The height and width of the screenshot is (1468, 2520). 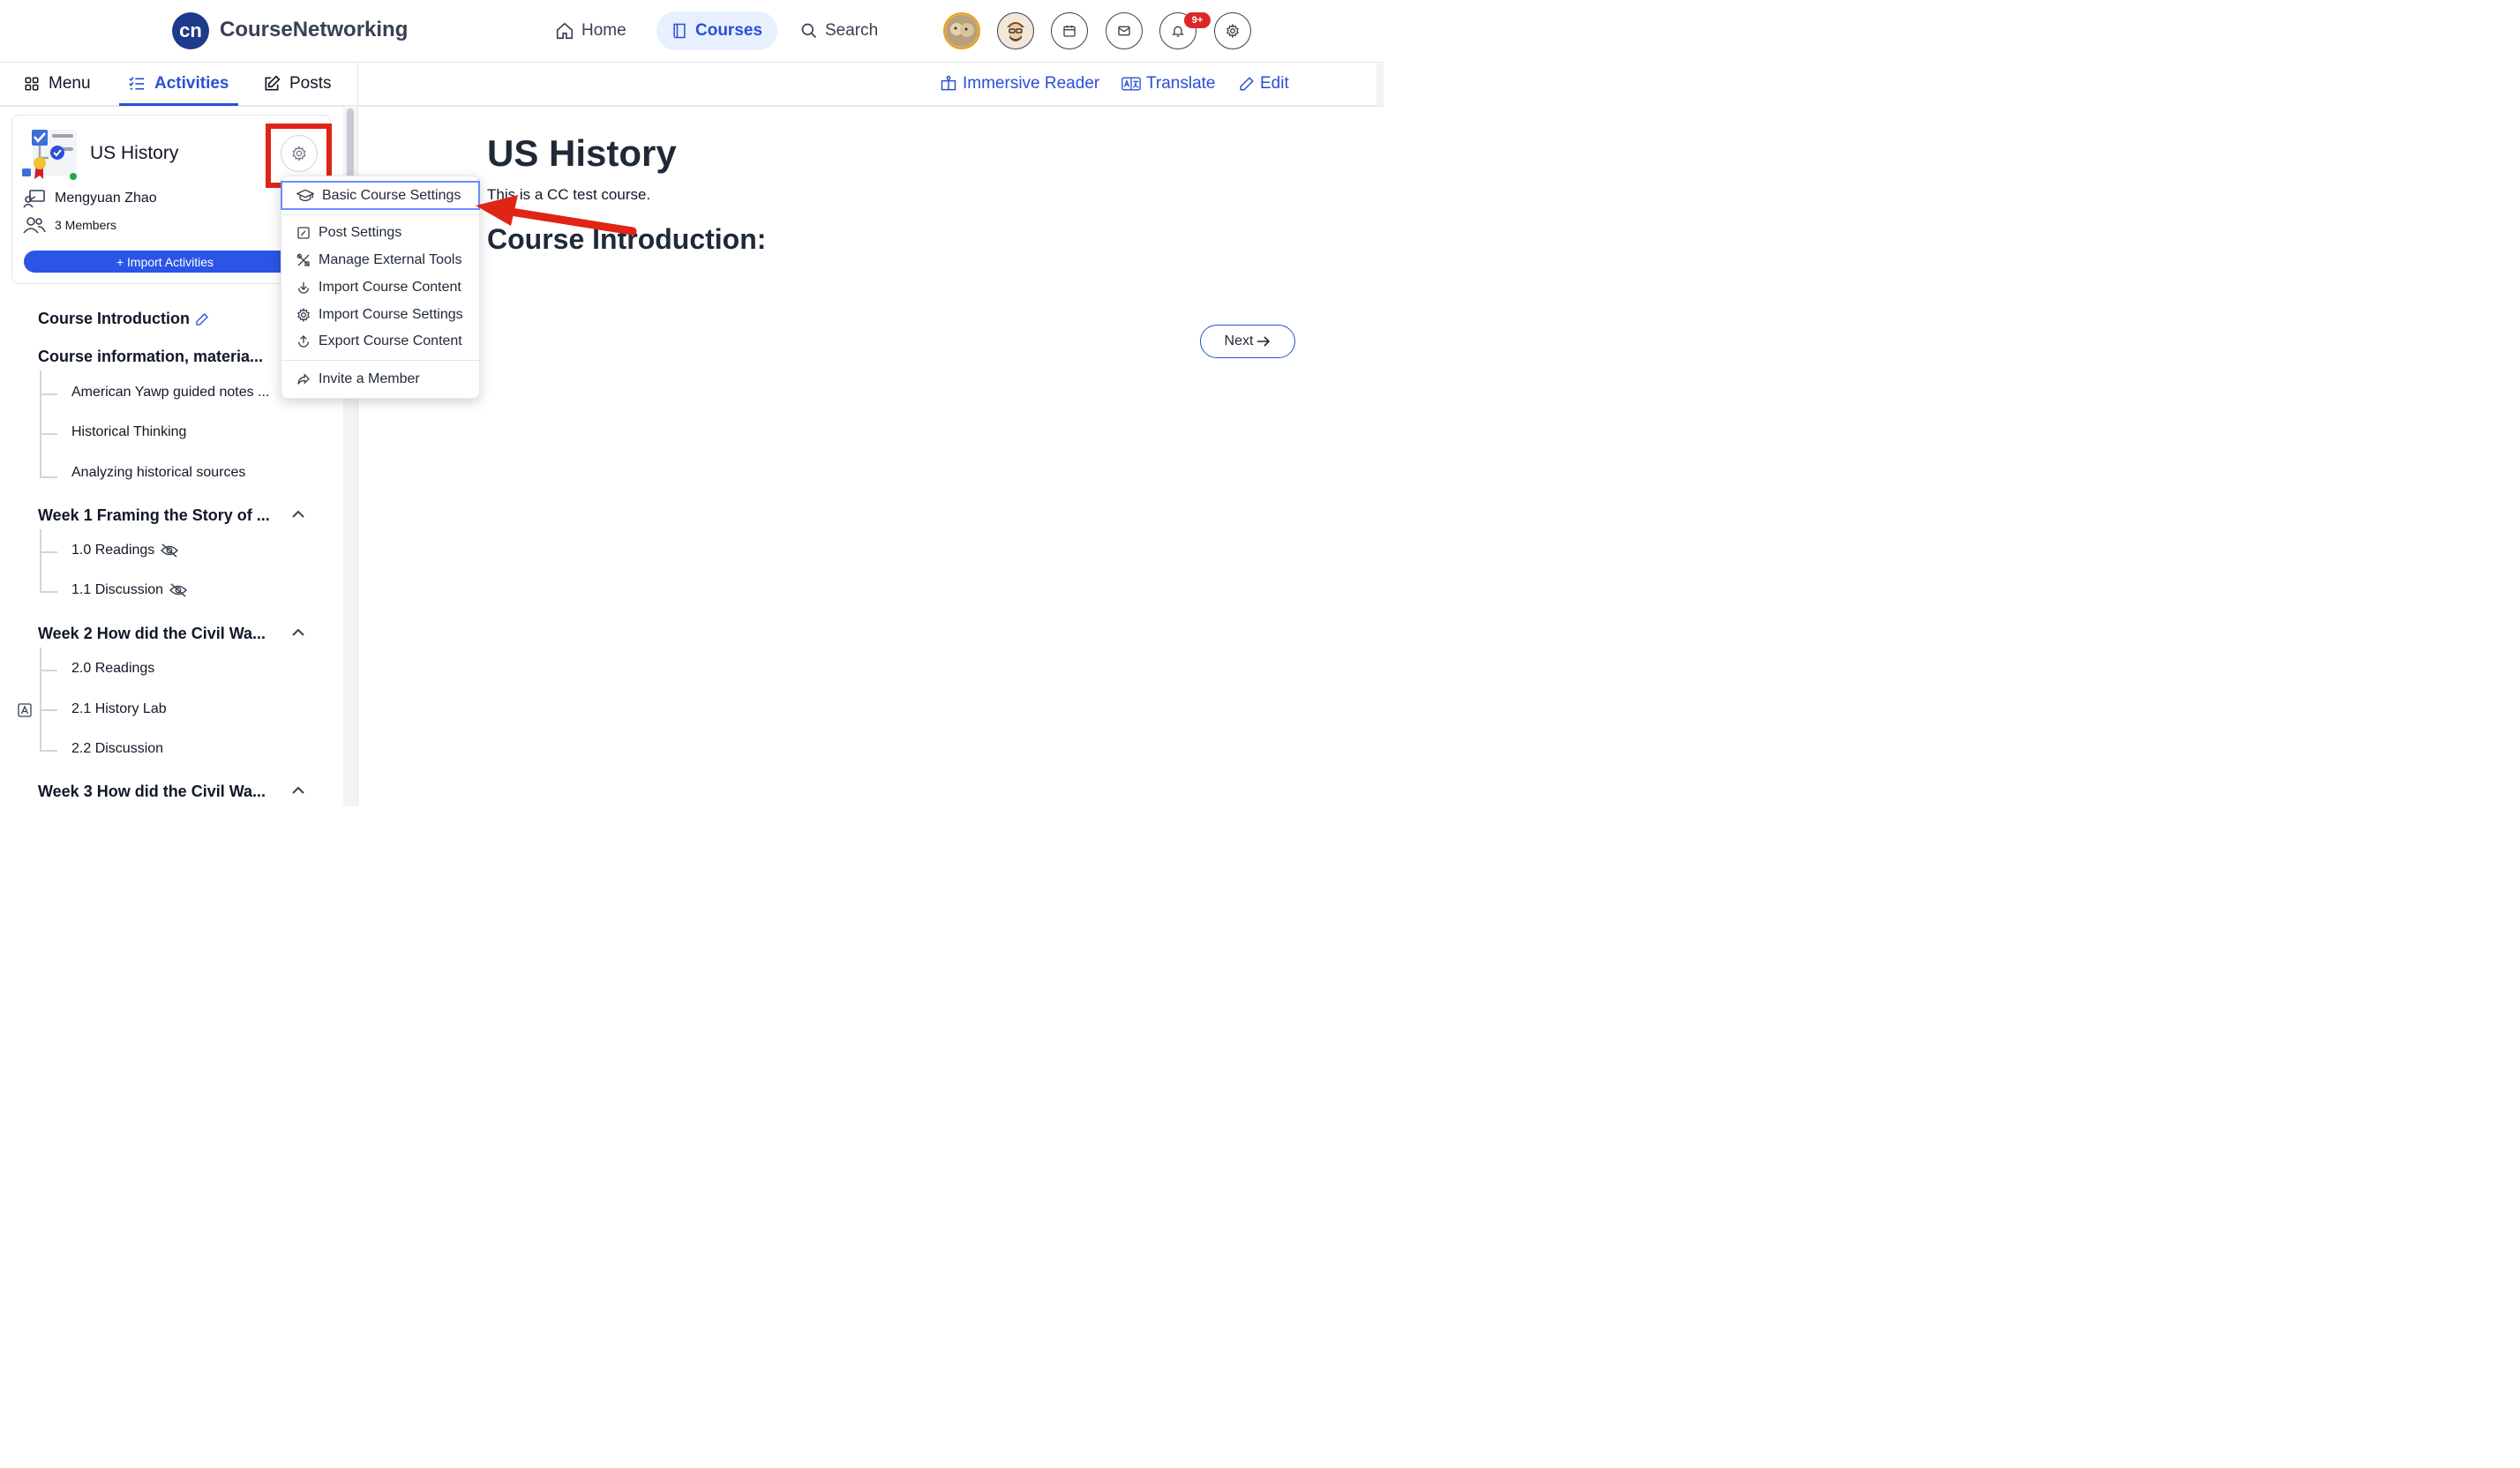 I want to click on brand-logo-text: cn, so click(x=190, y=30).